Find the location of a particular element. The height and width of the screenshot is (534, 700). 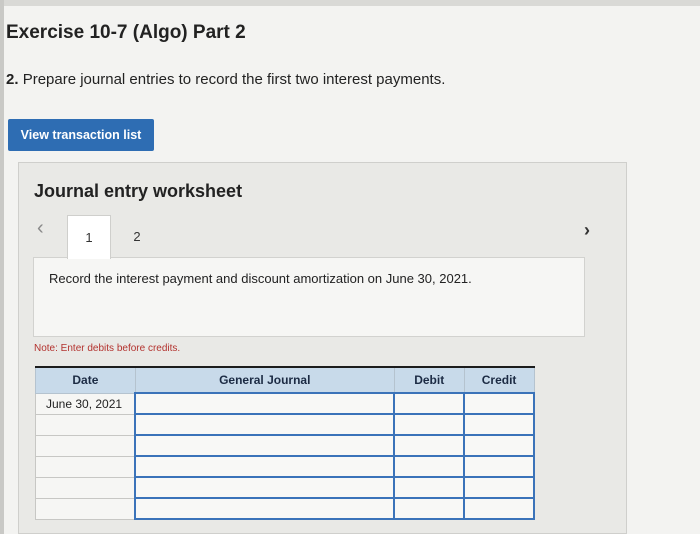

tab-2: 2 is located at coordinates (137, 236).